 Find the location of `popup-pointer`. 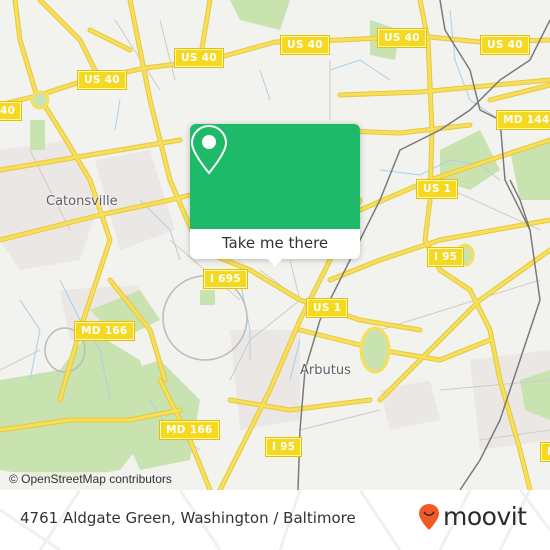

popup-pointer is located at coordinates (275, 262).